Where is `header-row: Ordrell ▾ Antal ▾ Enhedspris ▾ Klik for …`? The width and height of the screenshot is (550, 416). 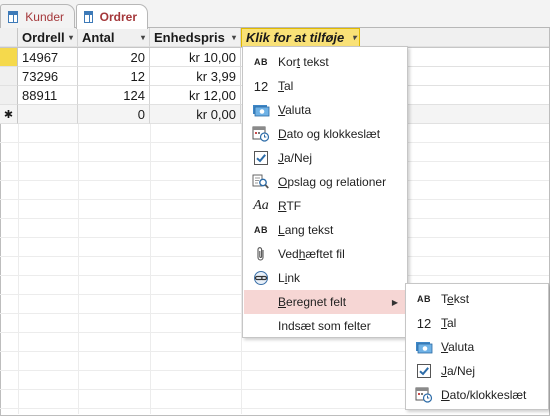 header-row: Ordrell ▾ Antal ▾ Enhedspris ▾ Klik for … is located at coordinates (274, 38).